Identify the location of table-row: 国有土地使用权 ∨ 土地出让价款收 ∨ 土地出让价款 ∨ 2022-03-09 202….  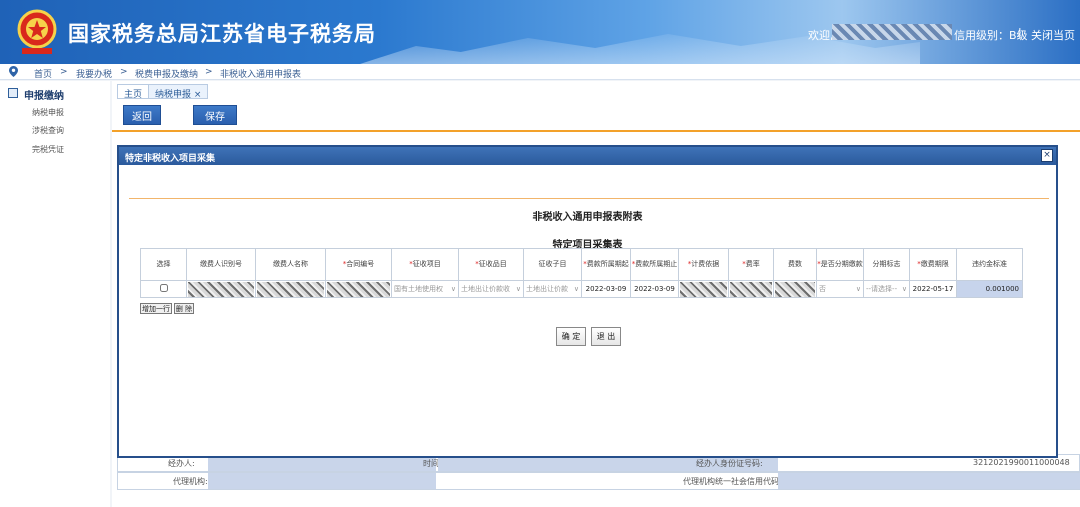
(581, 289).